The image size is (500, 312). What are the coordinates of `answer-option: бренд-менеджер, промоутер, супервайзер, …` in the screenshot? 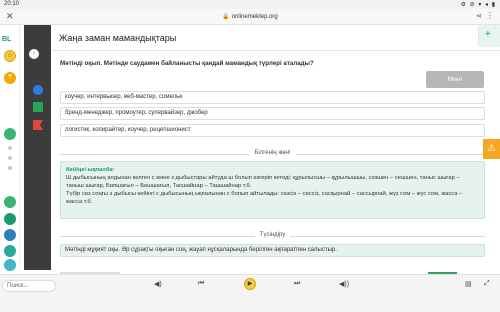 It's located at (272, 113).